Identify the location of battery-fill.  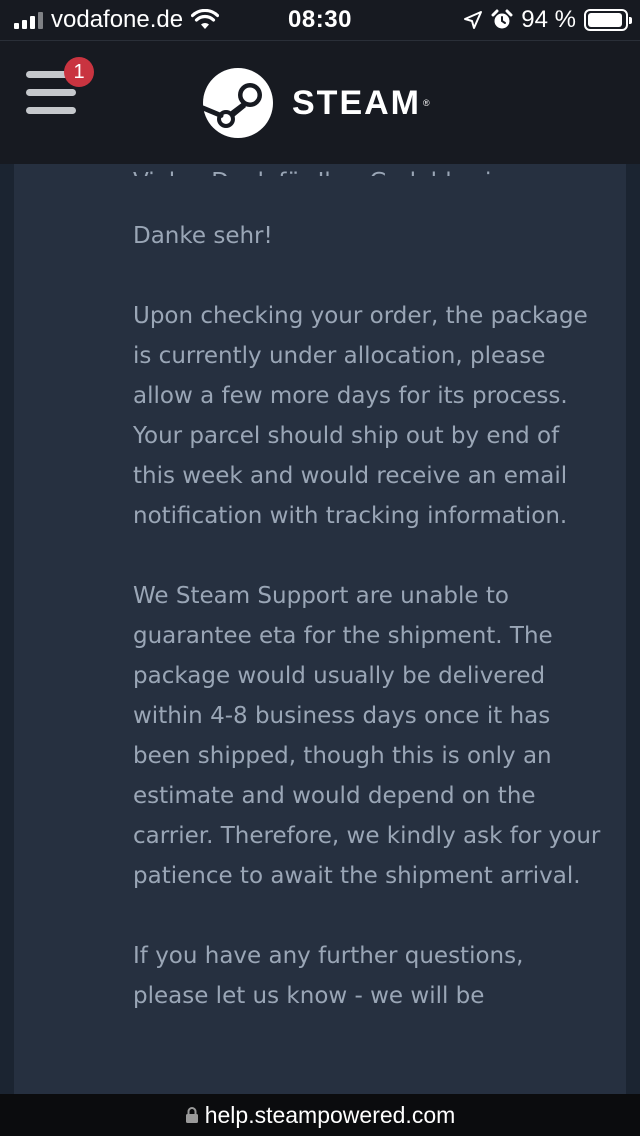
(605, 20).